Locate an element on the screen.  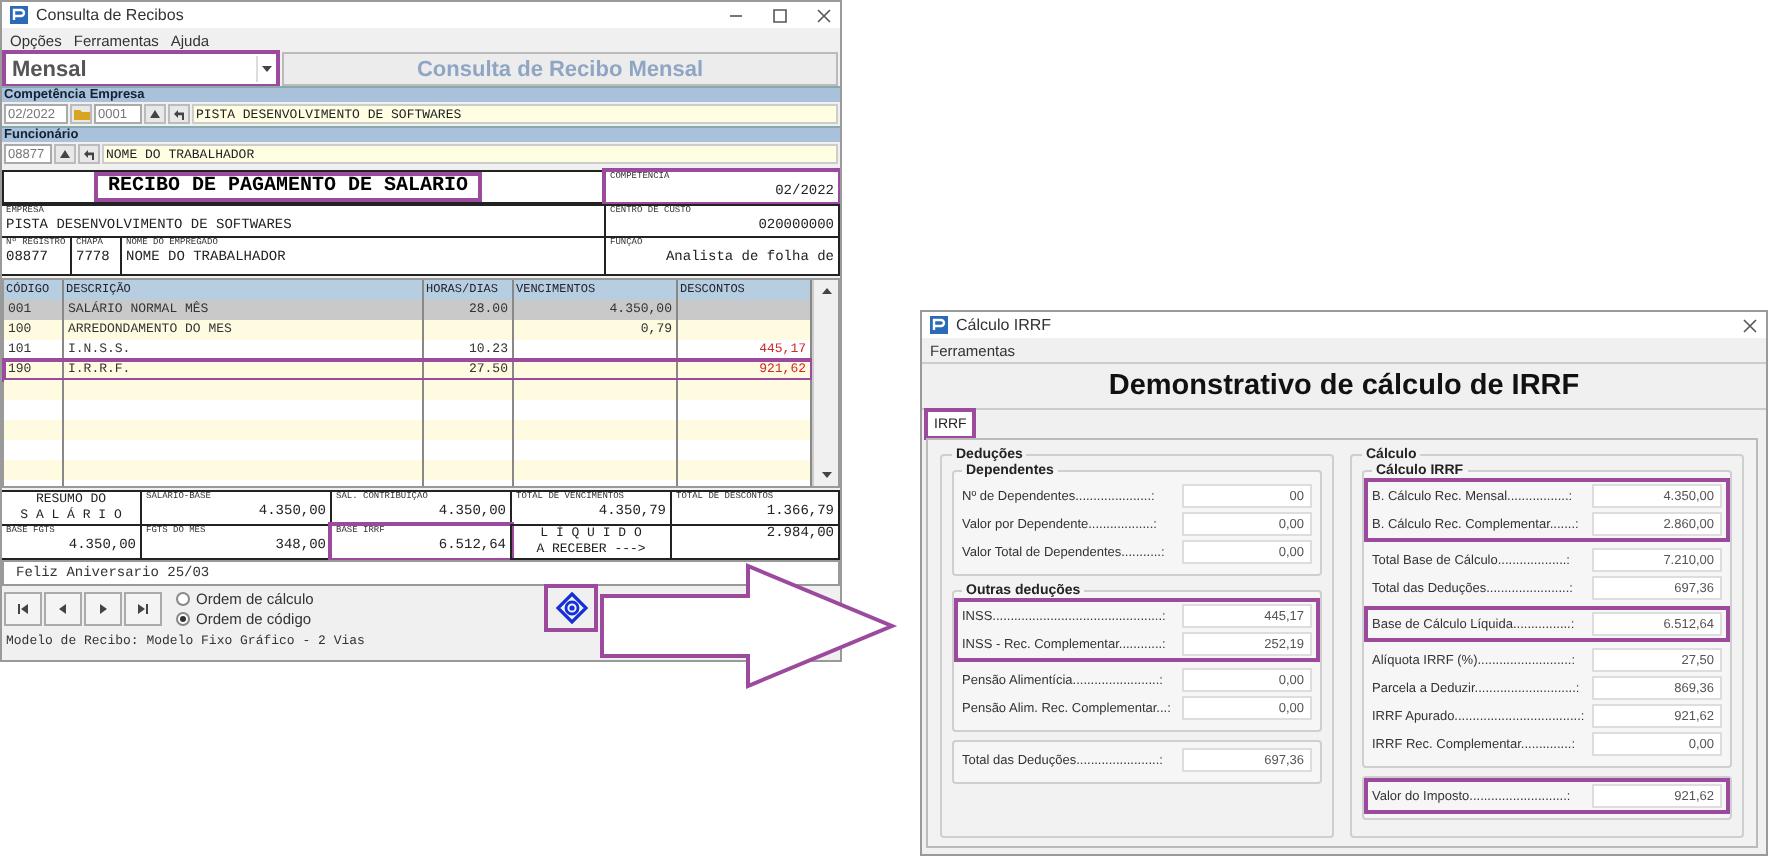
next-button is located at coordinates (103, 608).